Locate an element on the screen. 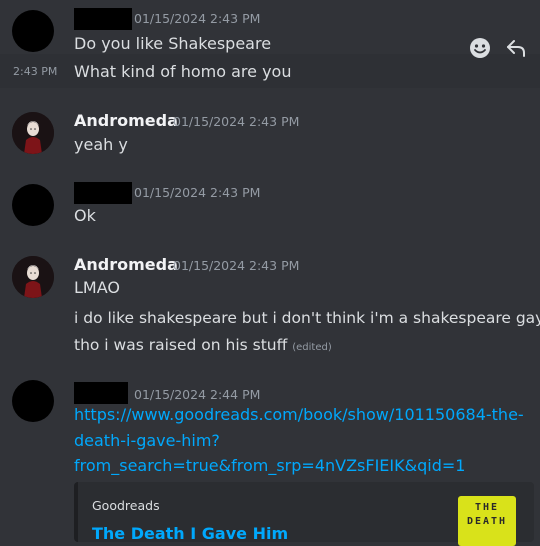 This screenshot has width=540, height=546. message-link: death-i-gave-him? is located at coordinates (147, 440).